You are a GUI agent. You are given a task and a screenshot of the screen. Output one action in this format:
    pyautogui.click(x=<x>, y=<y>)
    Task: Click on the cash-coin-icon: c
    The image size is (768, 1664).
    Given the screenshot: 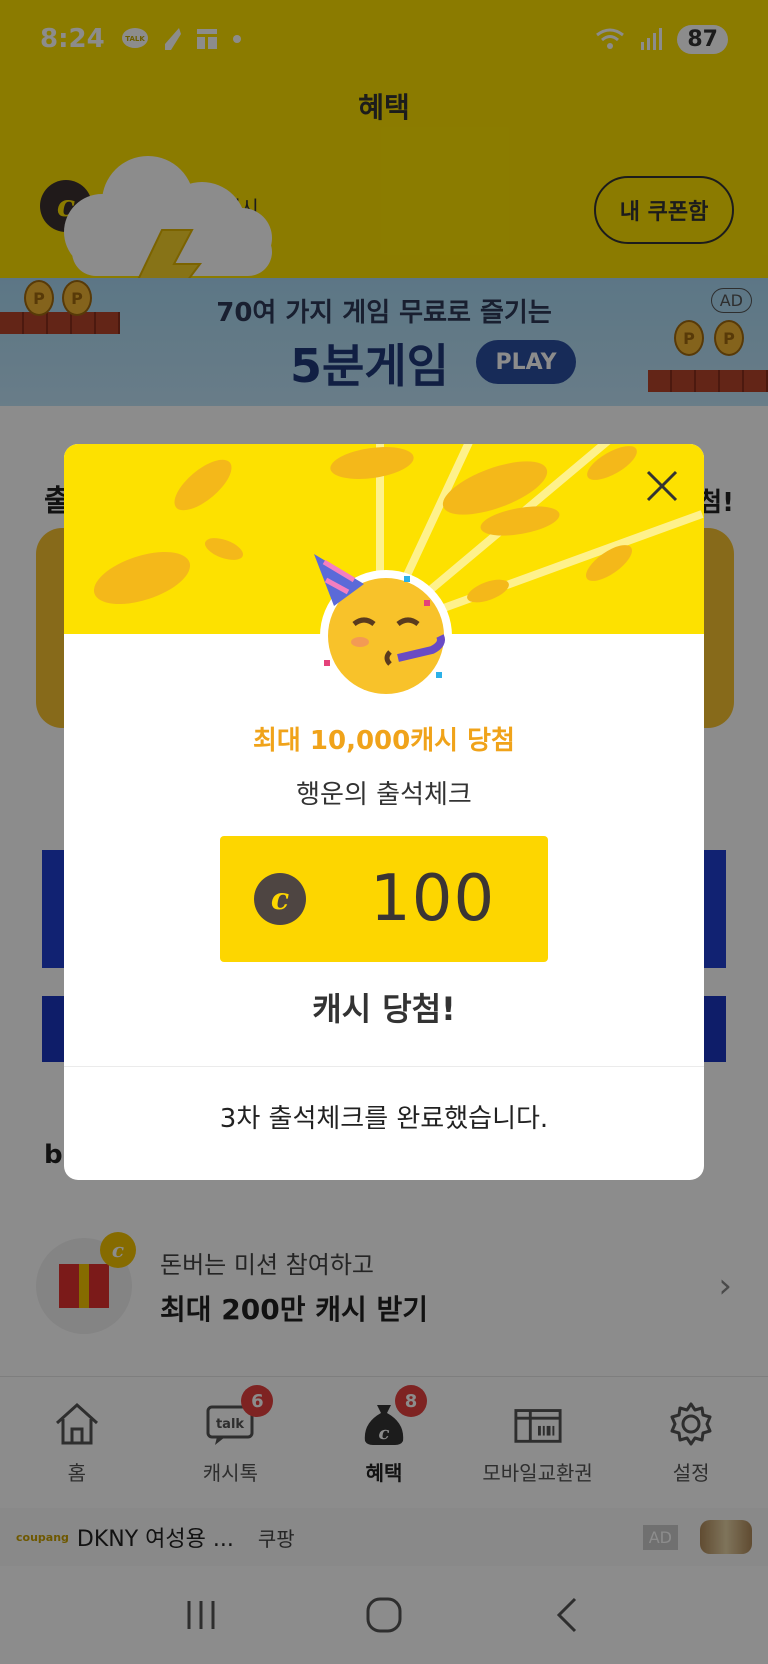 What is the action you would take?
    pyautogui.click(x=280, y=899)
    